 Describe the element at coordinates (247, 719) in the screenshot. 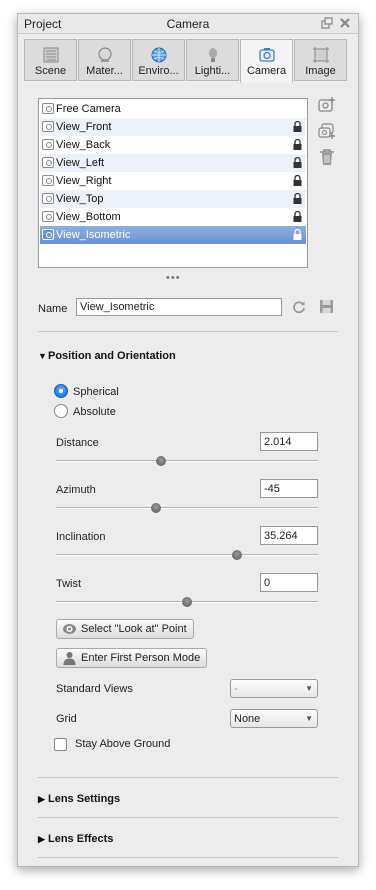

I see `select-value: None` at that location.